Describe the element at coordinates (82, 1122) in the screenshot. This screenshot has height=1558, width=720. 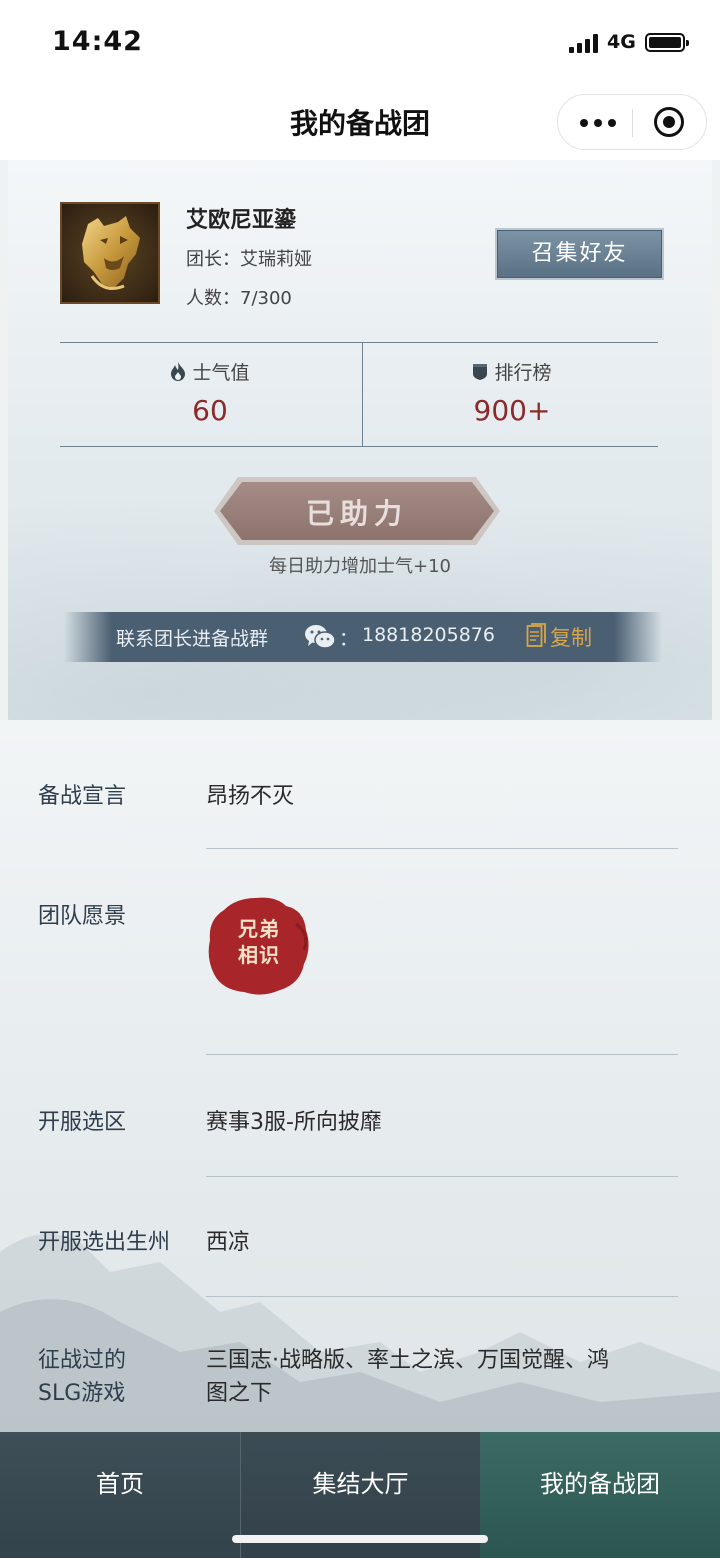
I see `server-label: 开服选区` at that location.